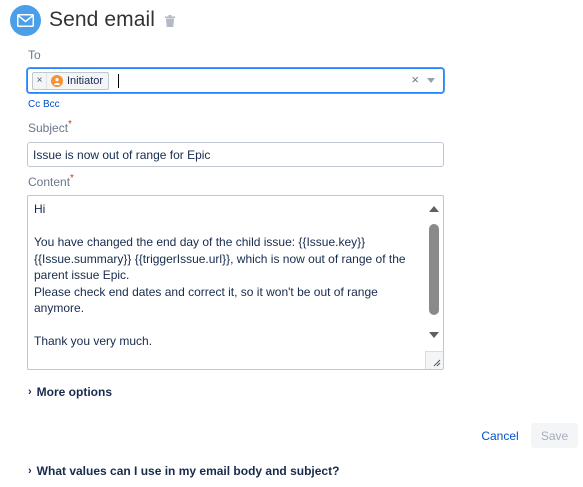  Describe the element at coordinates (431, 80) in the screenshot. I see `chevron-down-icon` at that location.